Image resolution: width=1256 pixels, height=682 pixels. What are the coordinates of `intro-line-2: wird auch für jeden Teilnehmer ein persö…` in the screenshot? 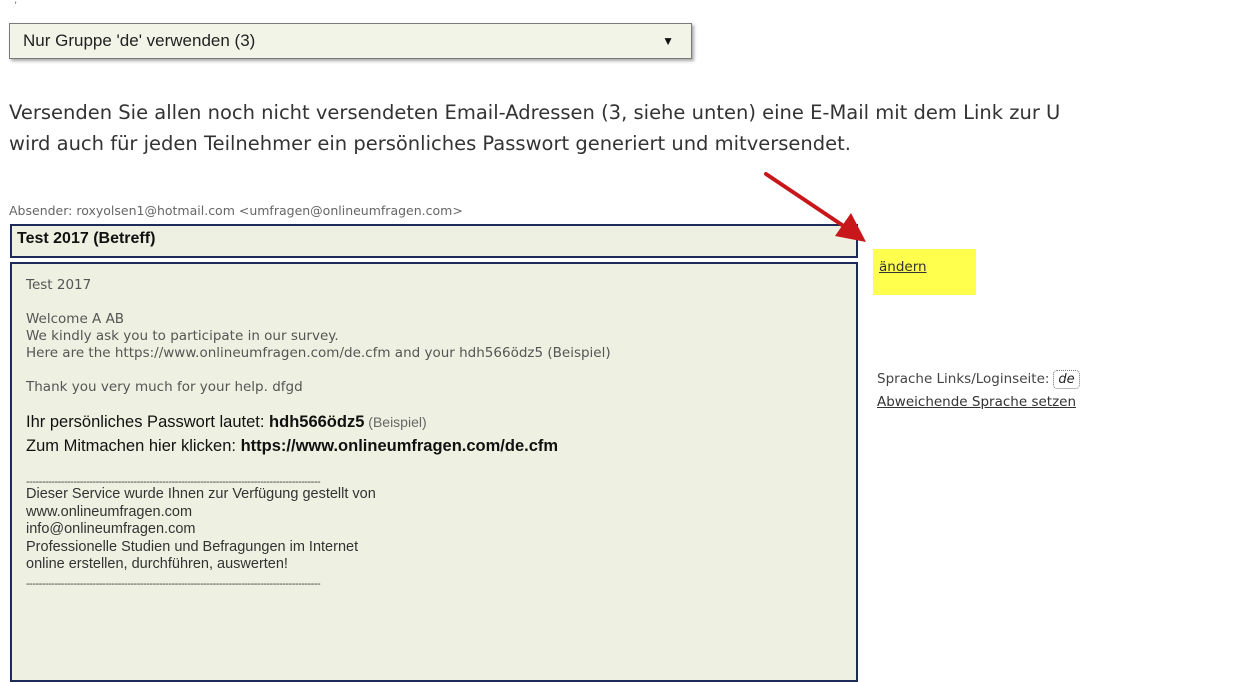 It's located at (430, 143).